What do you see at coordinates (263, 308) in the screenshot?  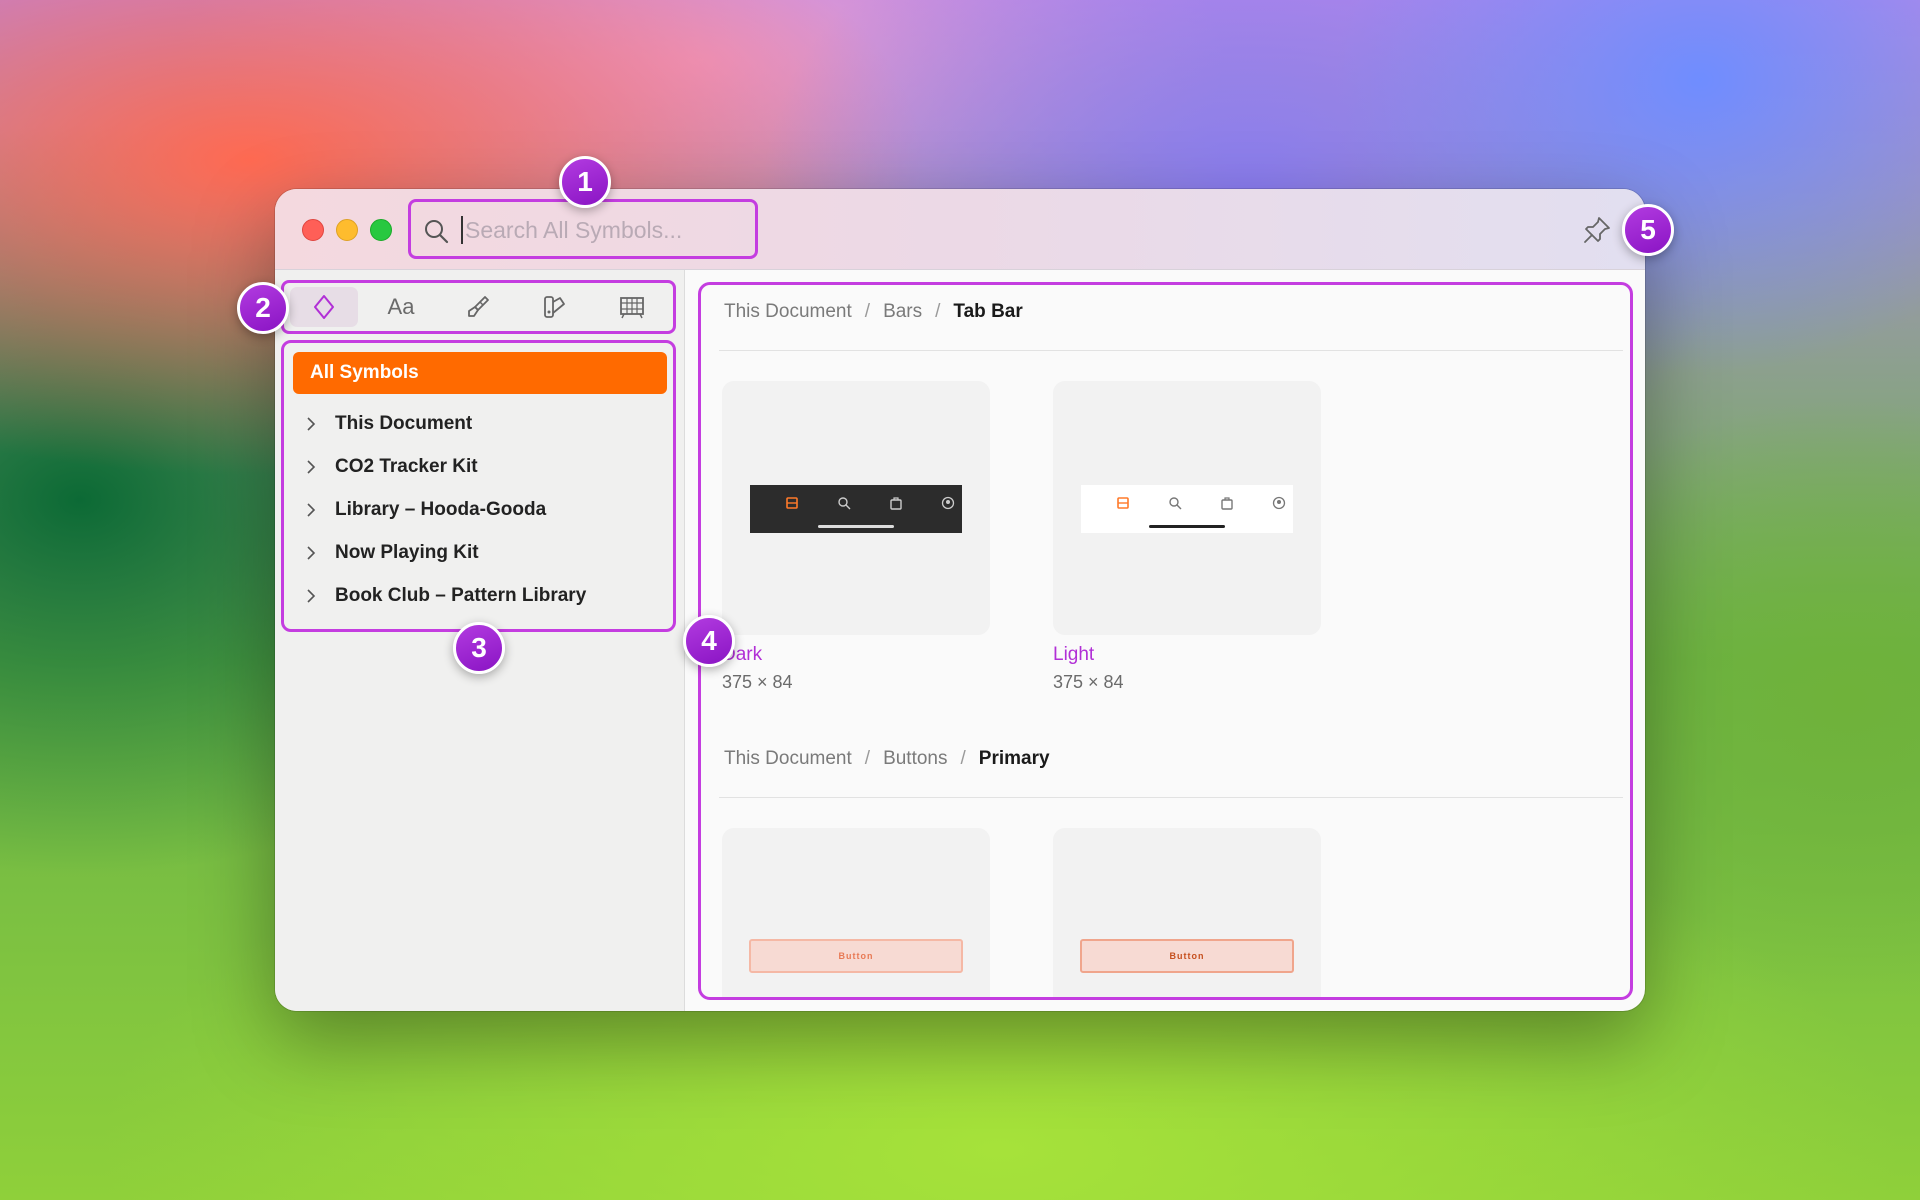 I see `annotation-badge-2: 2` at bounding box center [263, 308].